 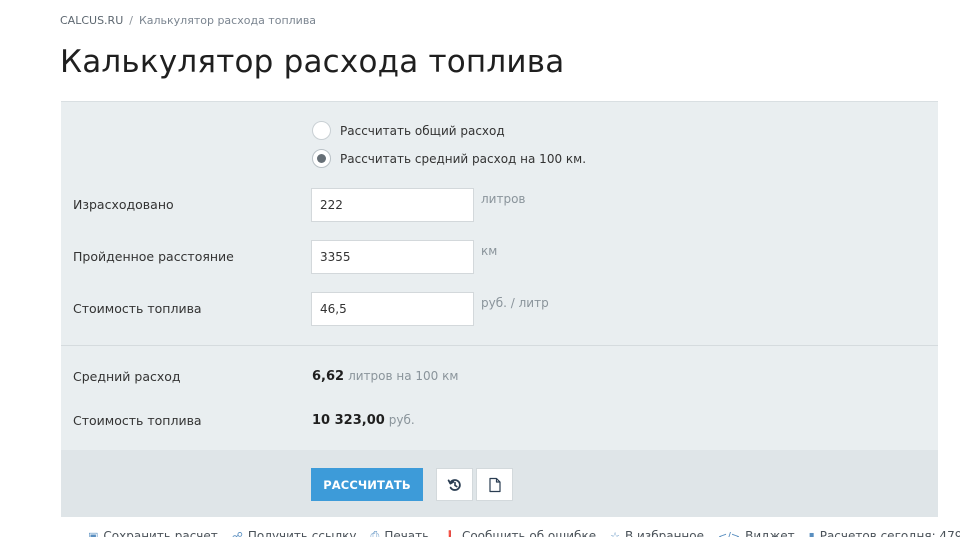 I want to click on print-label: Печать, so click(x=407, y=533).